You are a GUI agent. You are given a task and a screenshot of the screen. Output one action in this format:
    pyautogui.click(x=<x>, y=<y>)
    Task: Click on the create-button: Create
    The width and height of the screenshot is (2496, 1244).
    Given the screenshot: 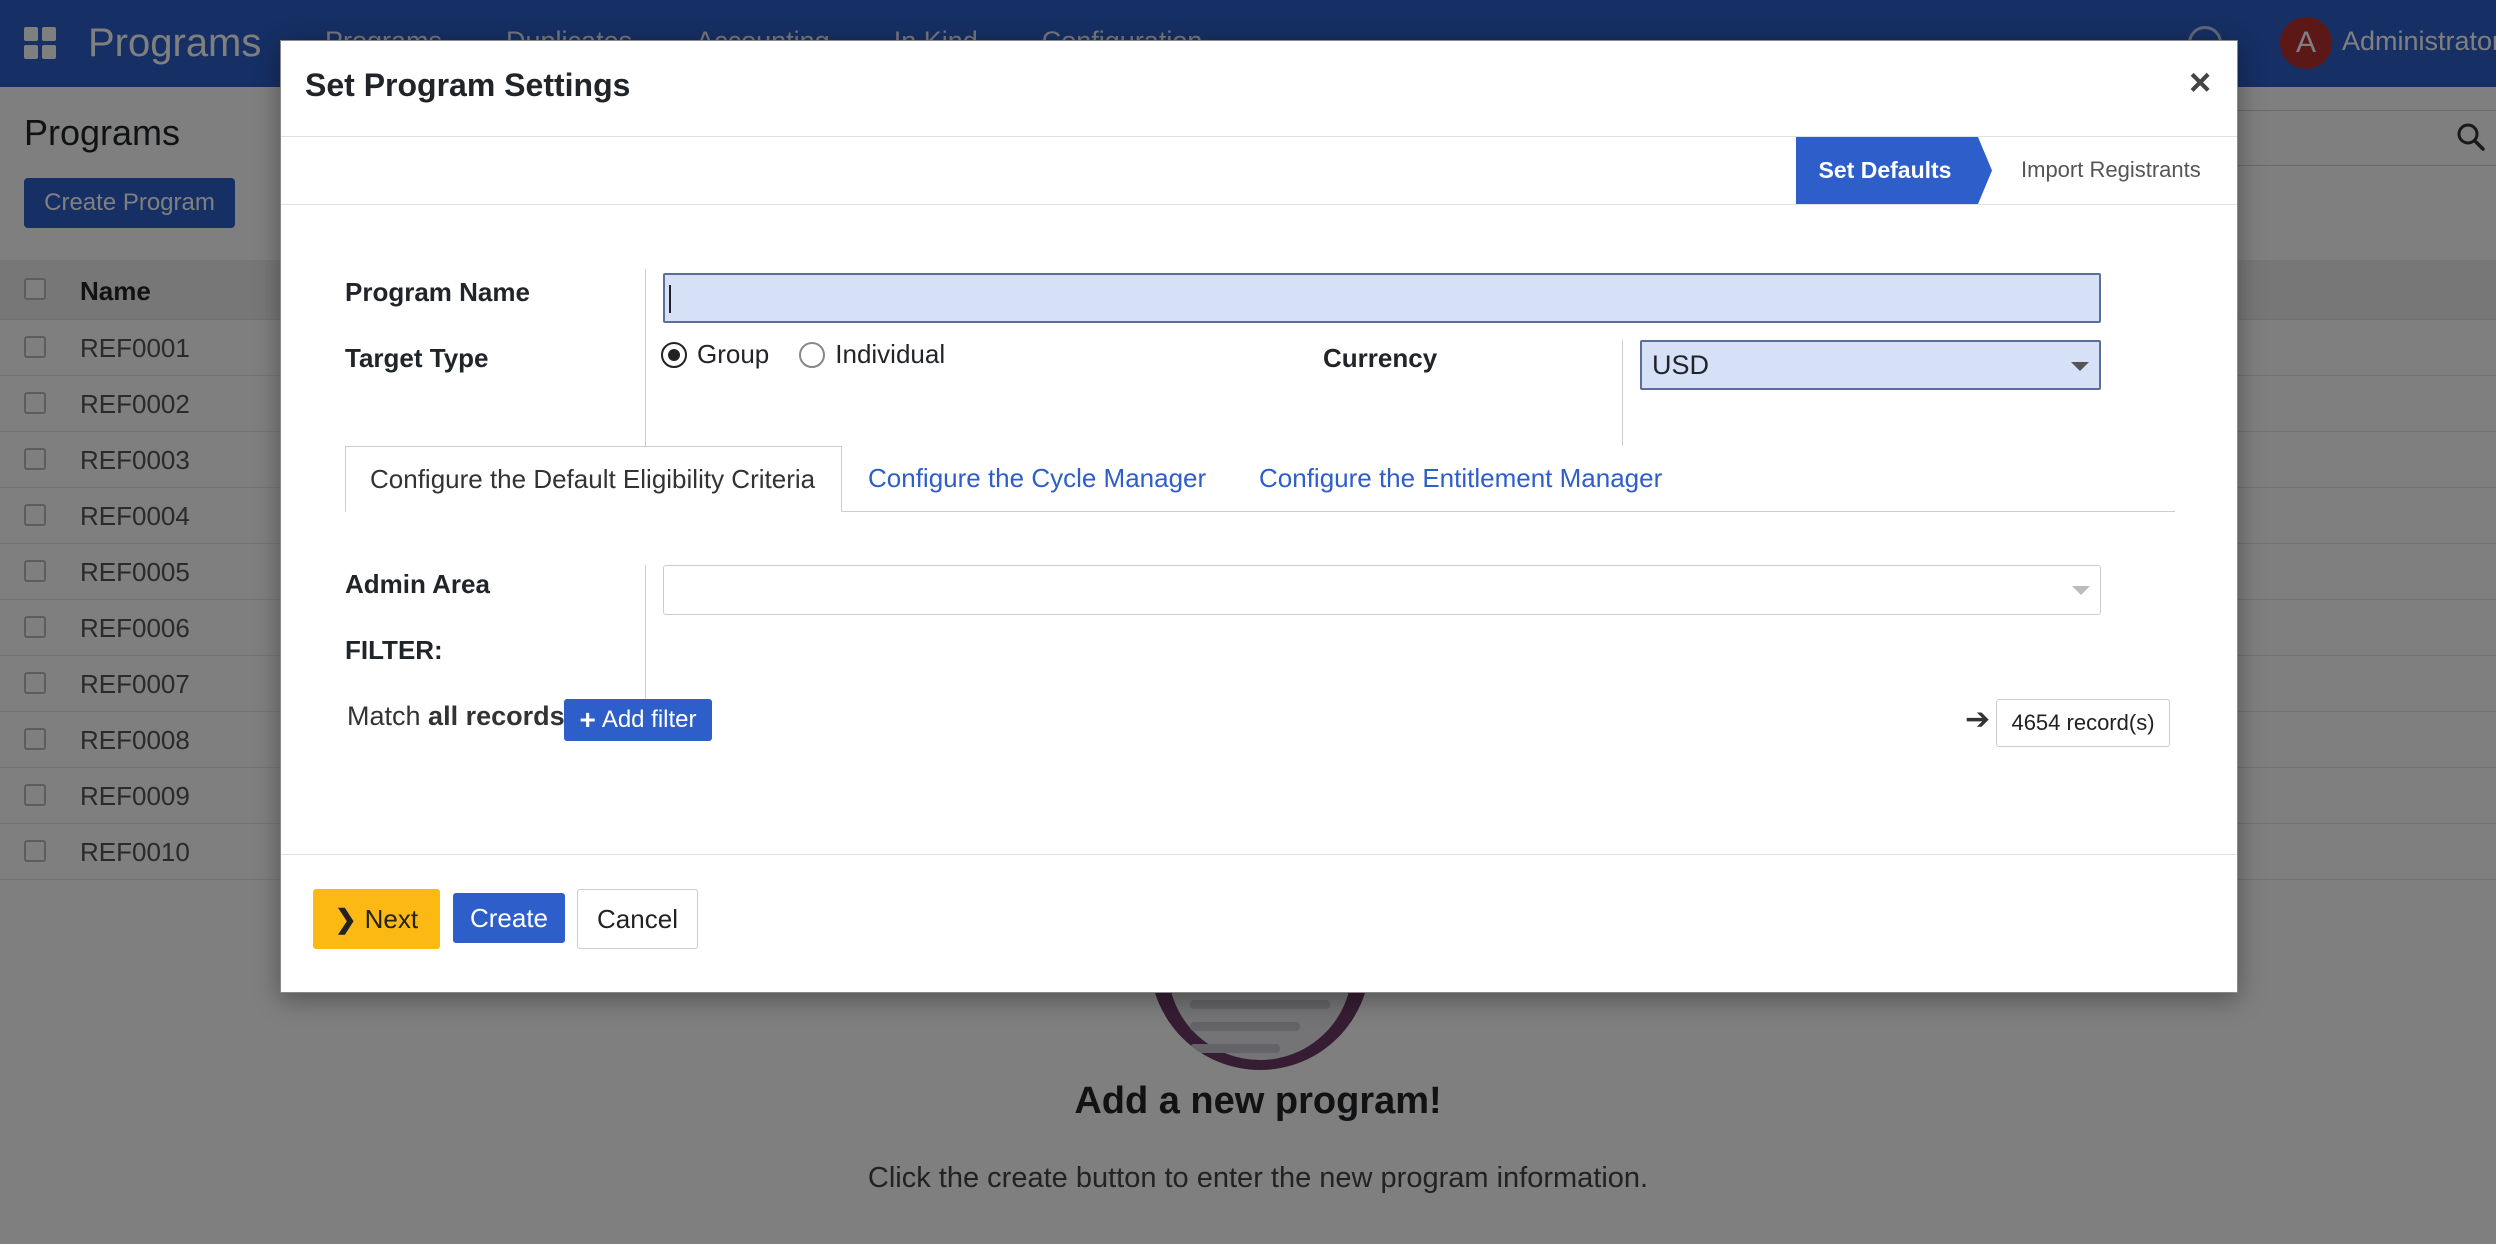 What is the action you would take?
    pyautogui.click(x=509, y=918)
    